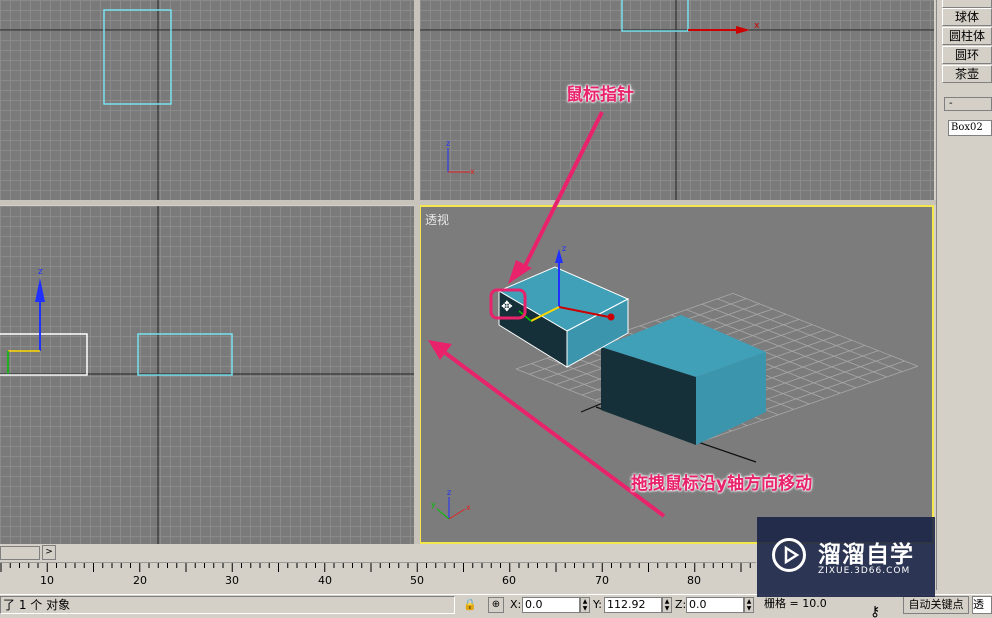 The height and width of the screenshot is (618, 992). Describe the element at coordinates (667, 605) in the screenshot. I see `y-spinner: ▲ ▼` at that location.